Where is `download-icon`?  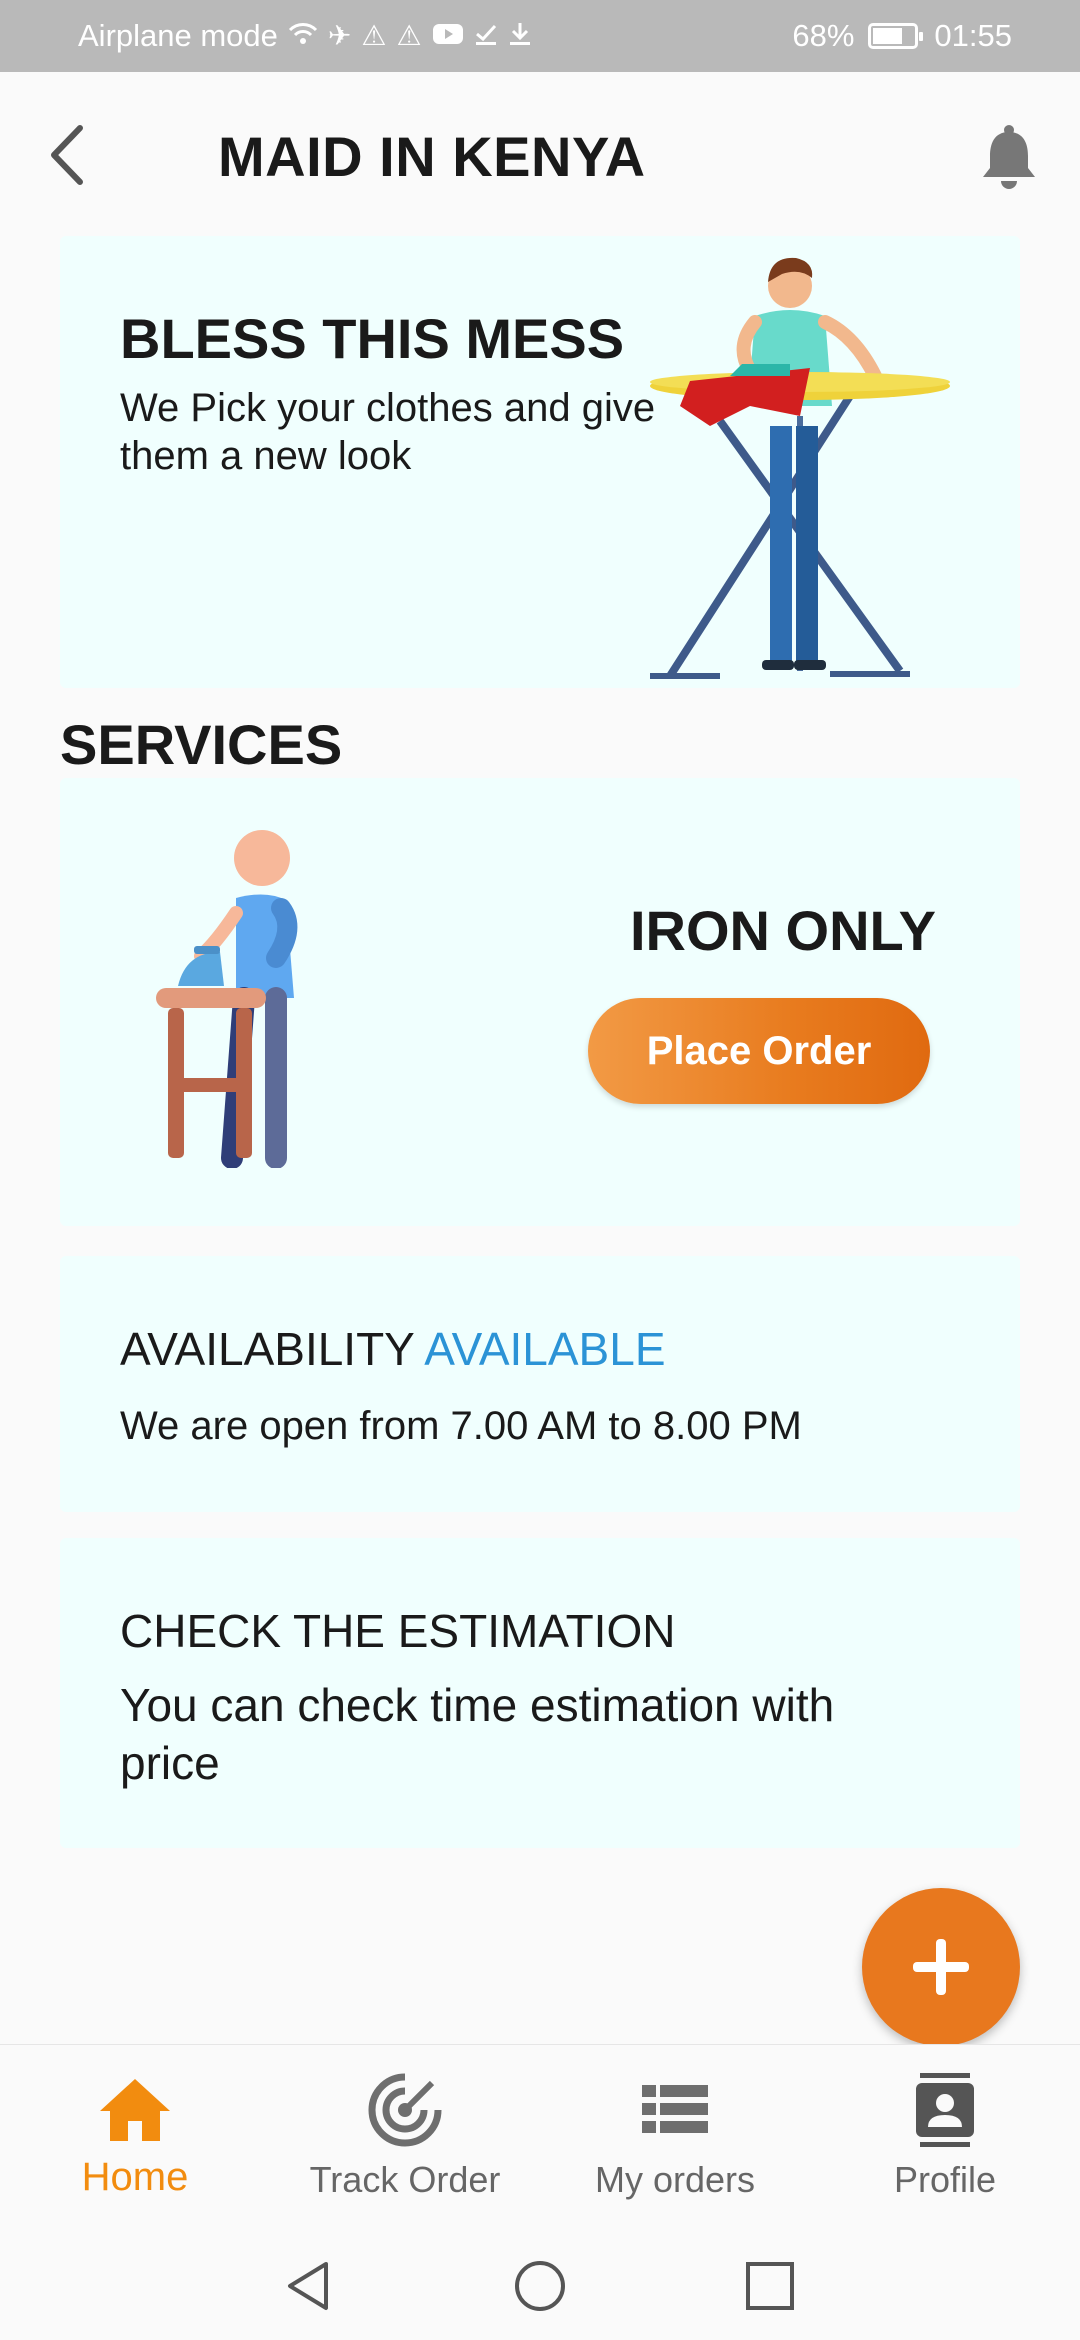 download-icon is located at coordinates (520, 36).